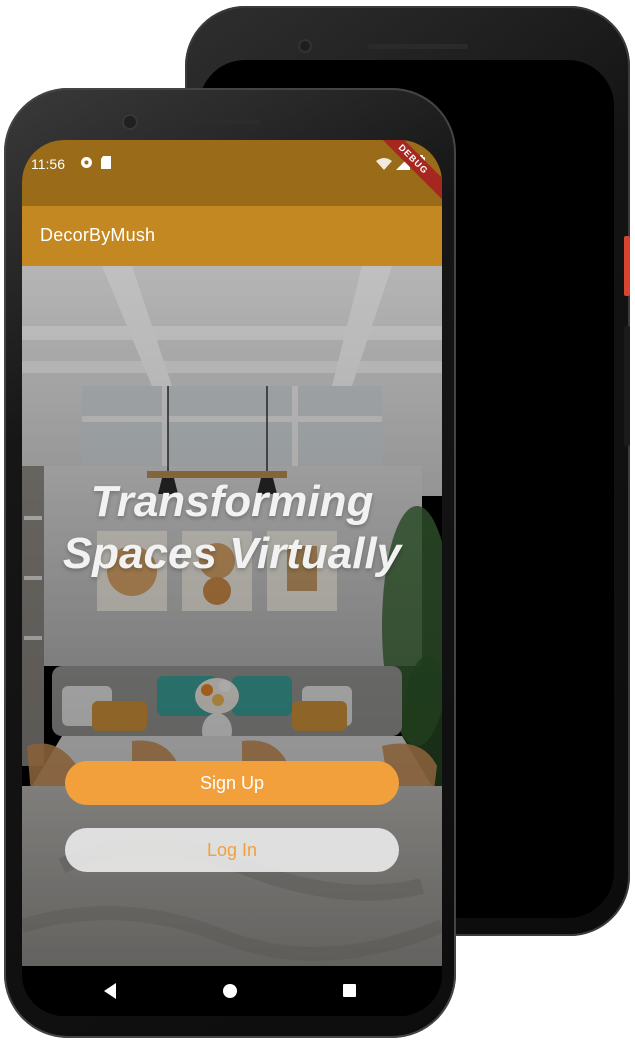 This screenshot has height=1042, width=635. I want to click on wifi-icon, so click(384, 164).